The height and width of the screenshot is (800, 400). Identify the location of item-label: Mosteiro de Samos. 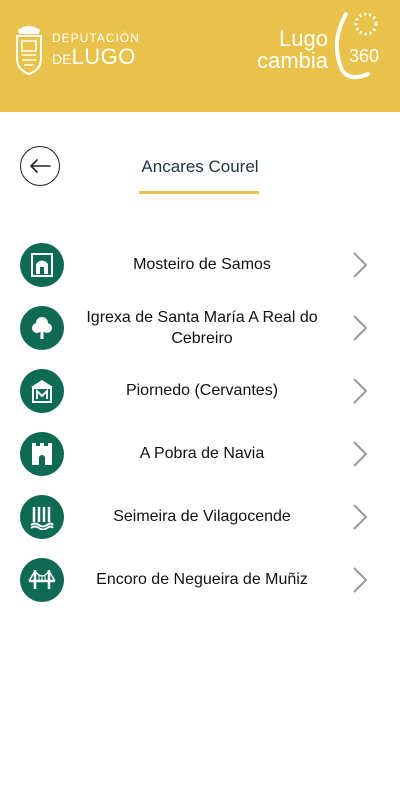
(202, 264).